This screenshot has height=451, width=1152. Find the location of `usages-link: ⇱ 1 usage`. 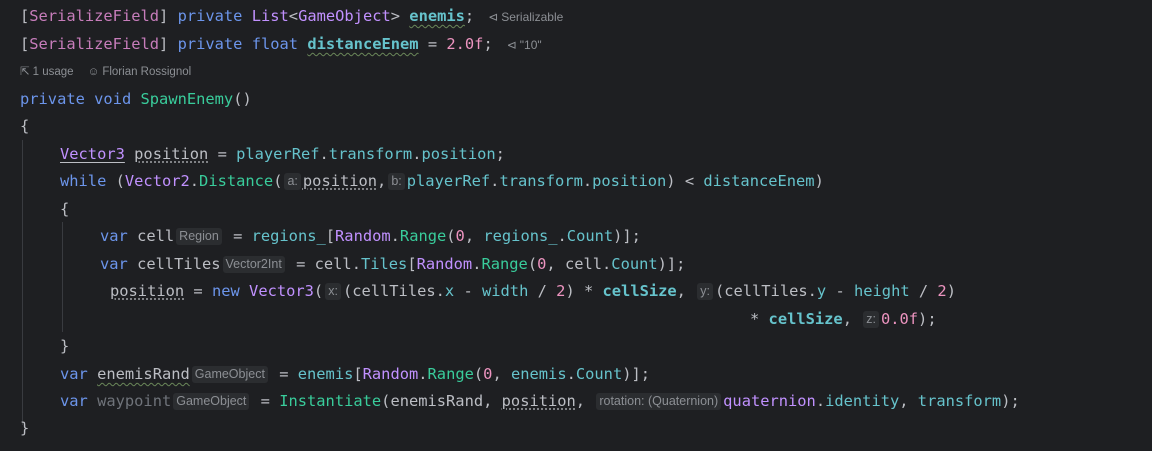

usages-link: ⇱ 1 usage is located at coordinates (47, 72).